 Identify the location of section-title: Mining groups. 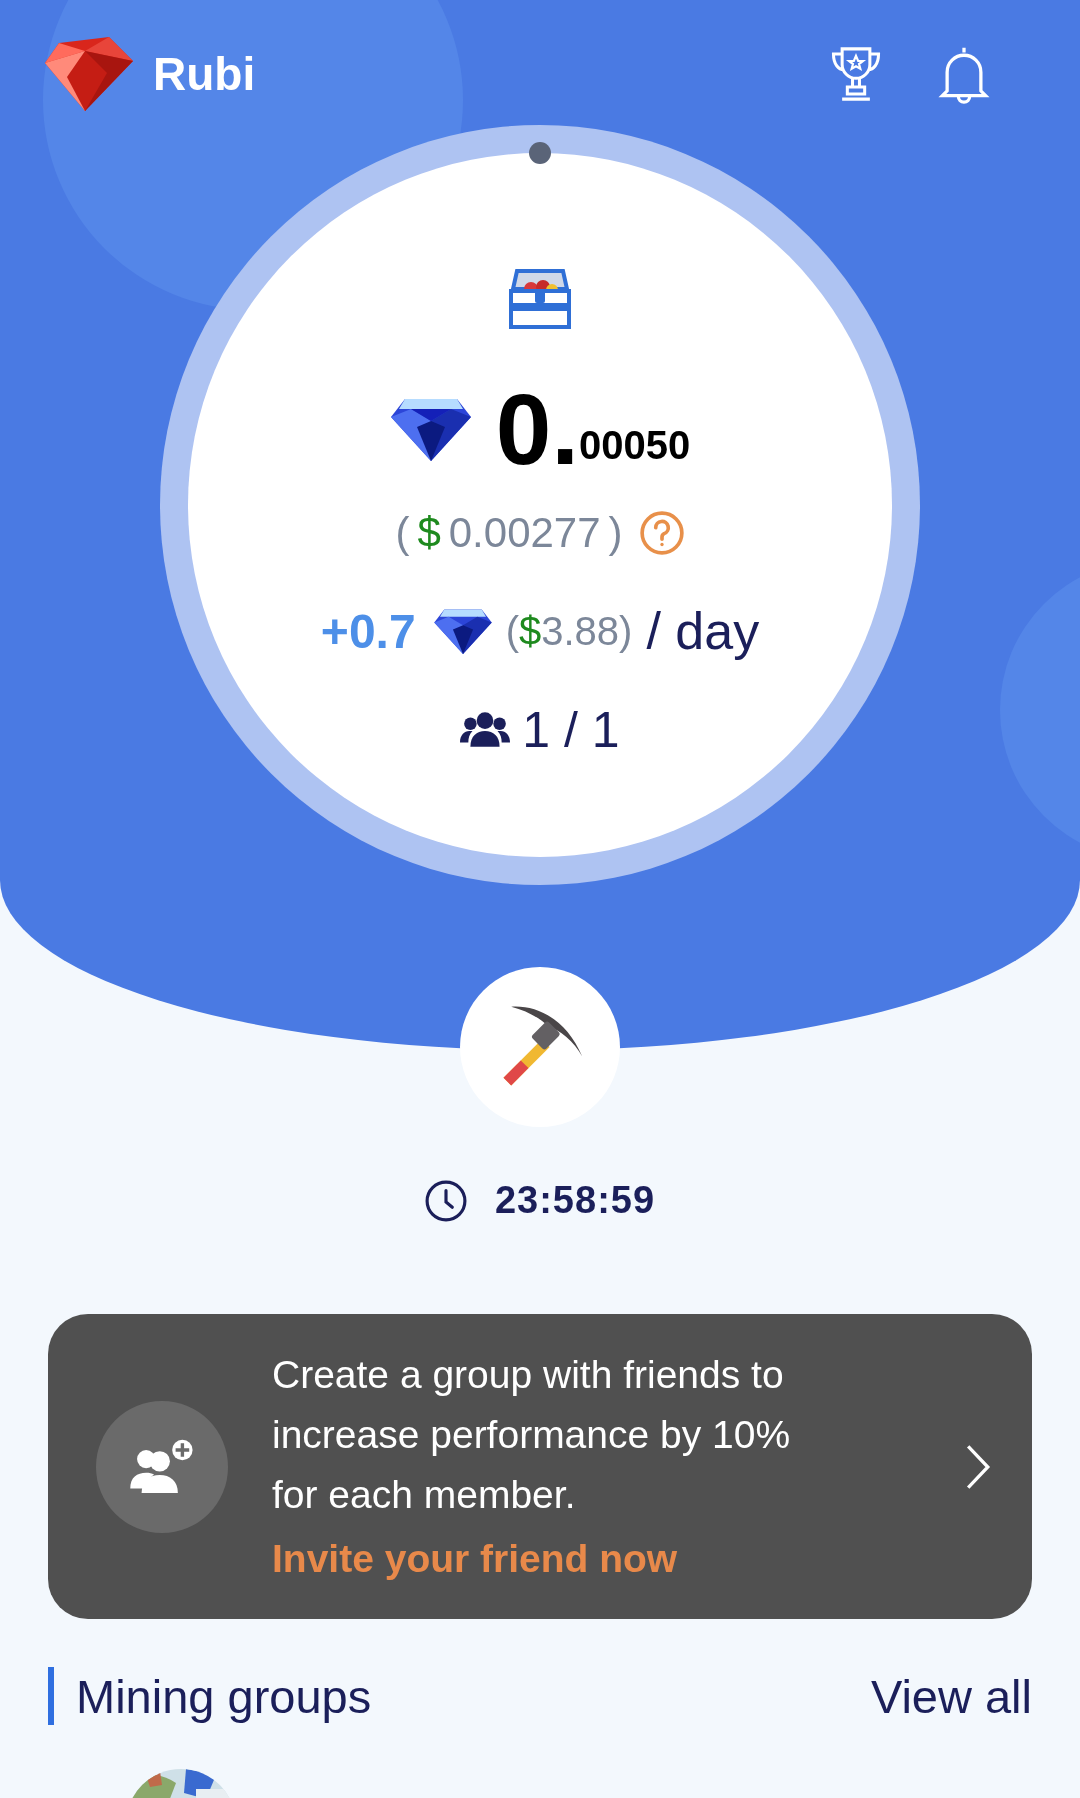
(224, 1696).